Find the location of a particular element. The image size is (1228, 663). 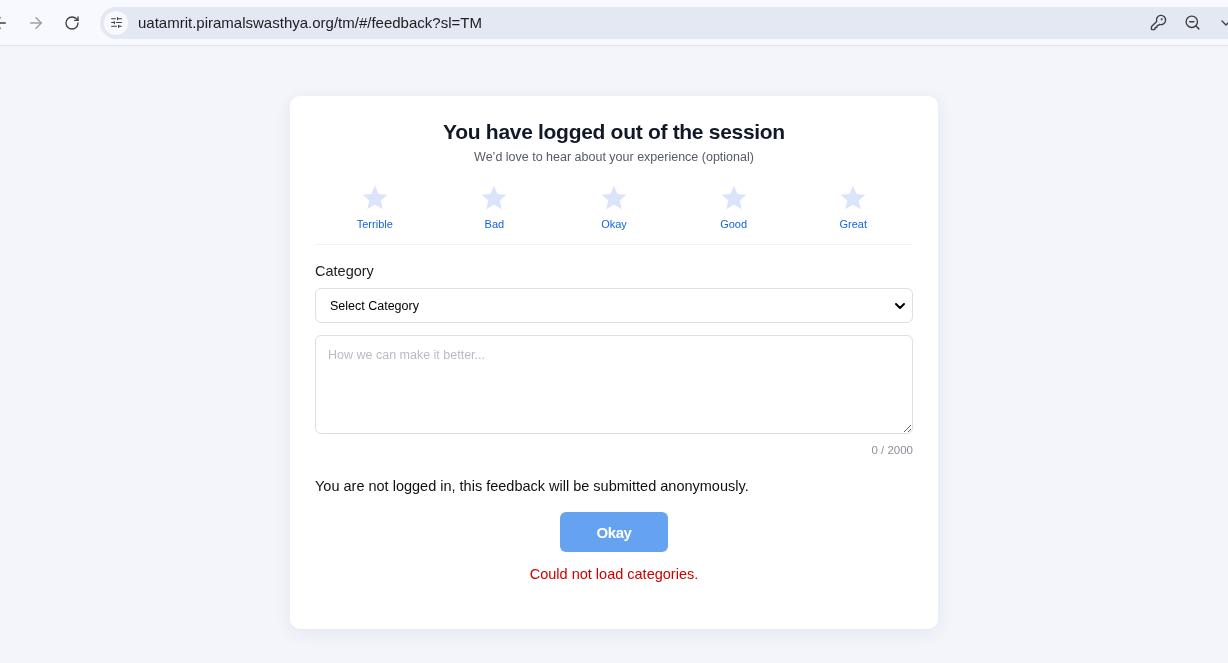

rating-option: Good is located at coordinates (733, 207).